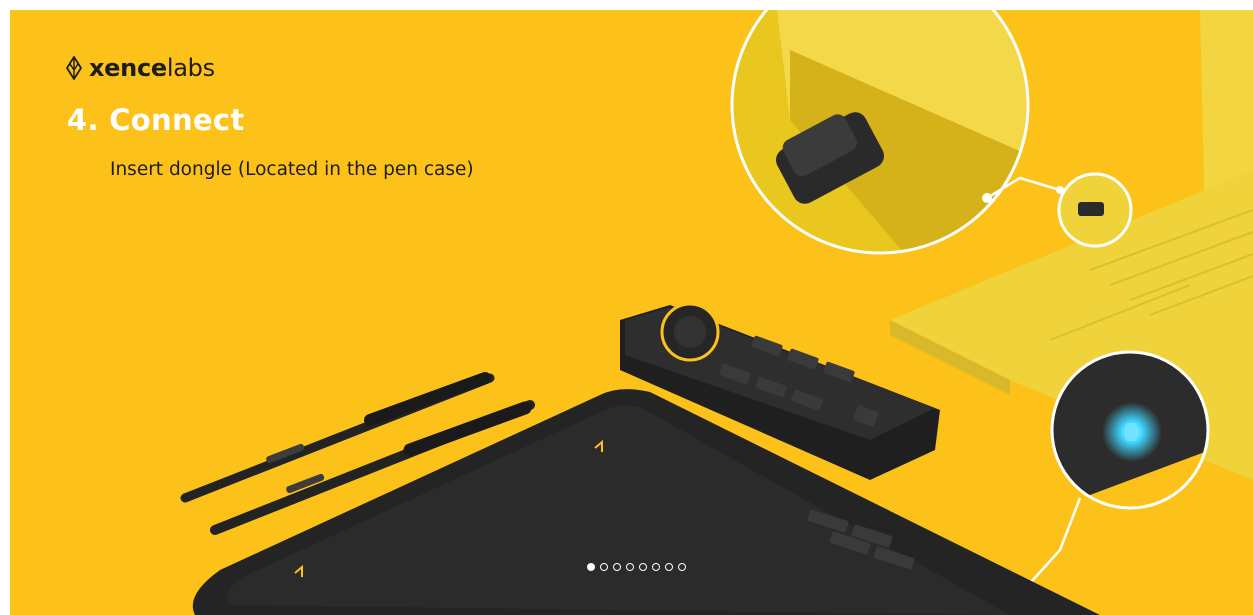 Image resolution: width=1253 pixels, height=615 pixels. I want to click on pen-nib-icon, so click(74, 68).